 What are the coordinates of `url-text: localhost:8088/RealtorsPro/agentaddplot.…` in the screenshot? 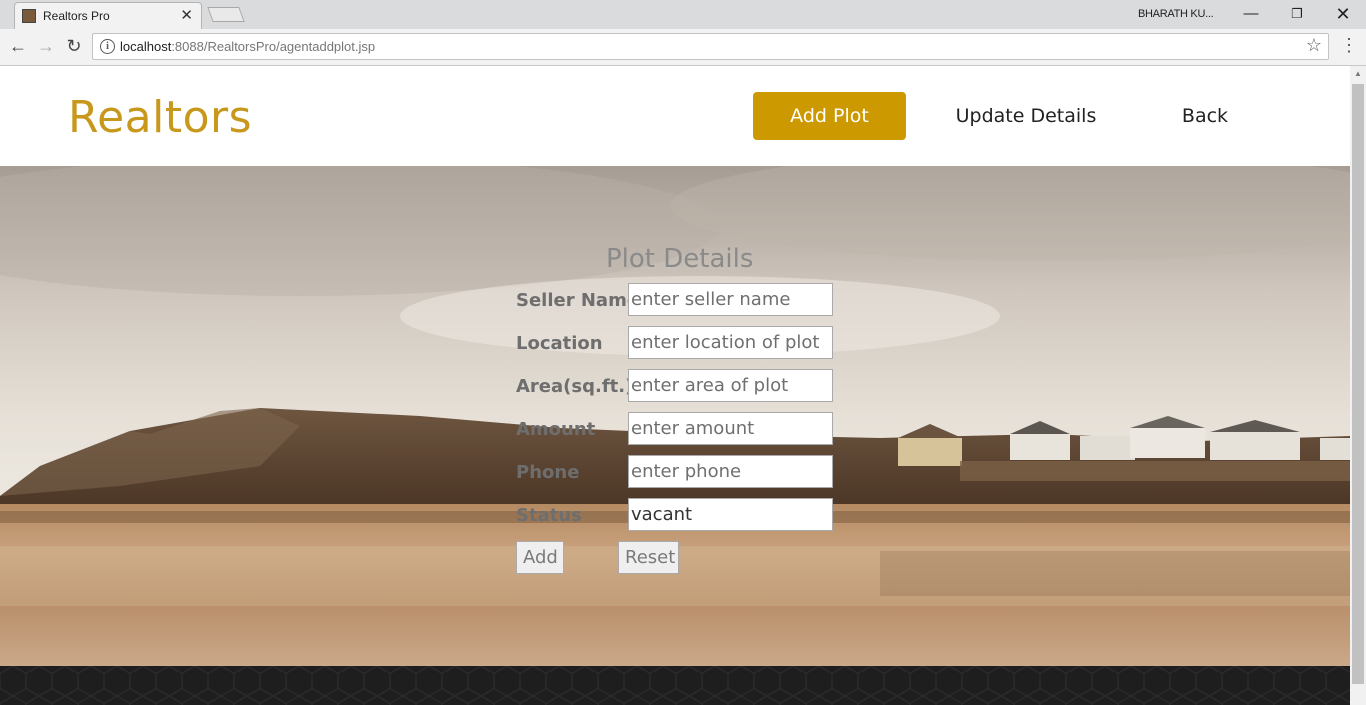 It's located at (247, 46).